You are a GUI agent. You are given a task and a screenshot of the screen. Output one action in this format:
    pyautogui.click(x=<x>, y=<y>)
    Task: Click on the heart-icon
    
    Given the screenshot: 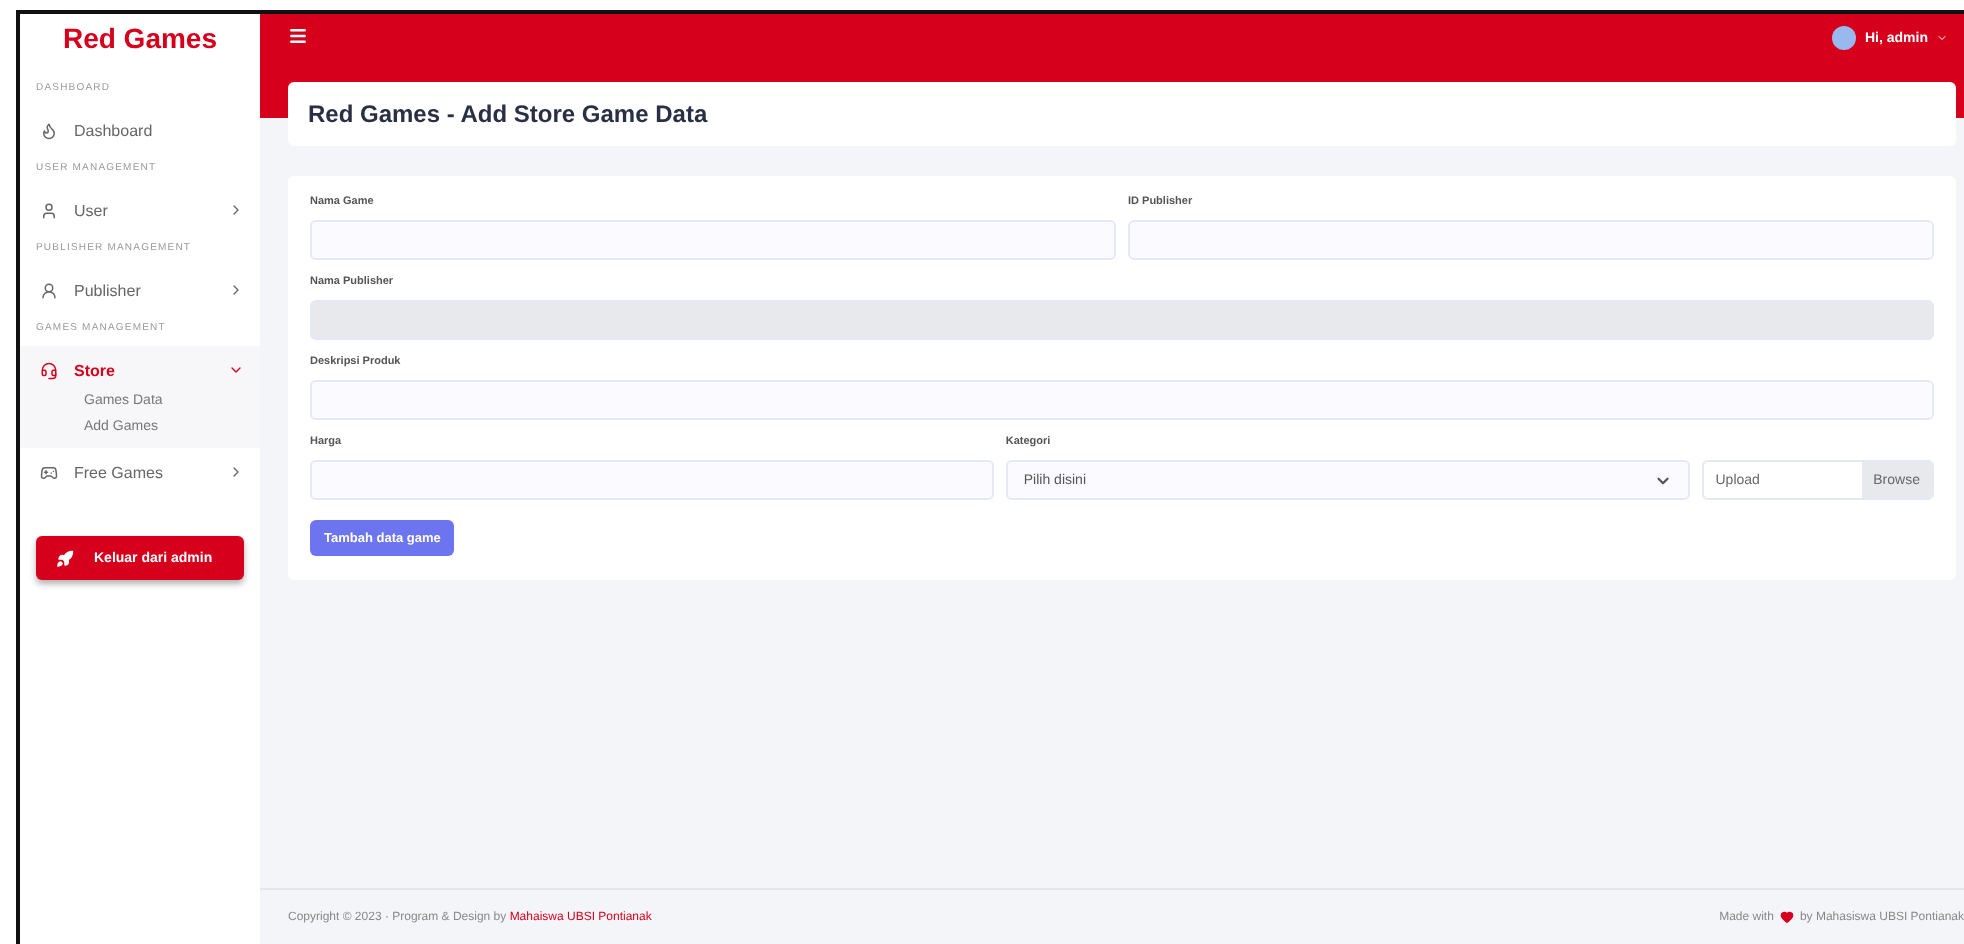 What is the action you would take?
    pyautogui.click(x=1786, y=917)
    